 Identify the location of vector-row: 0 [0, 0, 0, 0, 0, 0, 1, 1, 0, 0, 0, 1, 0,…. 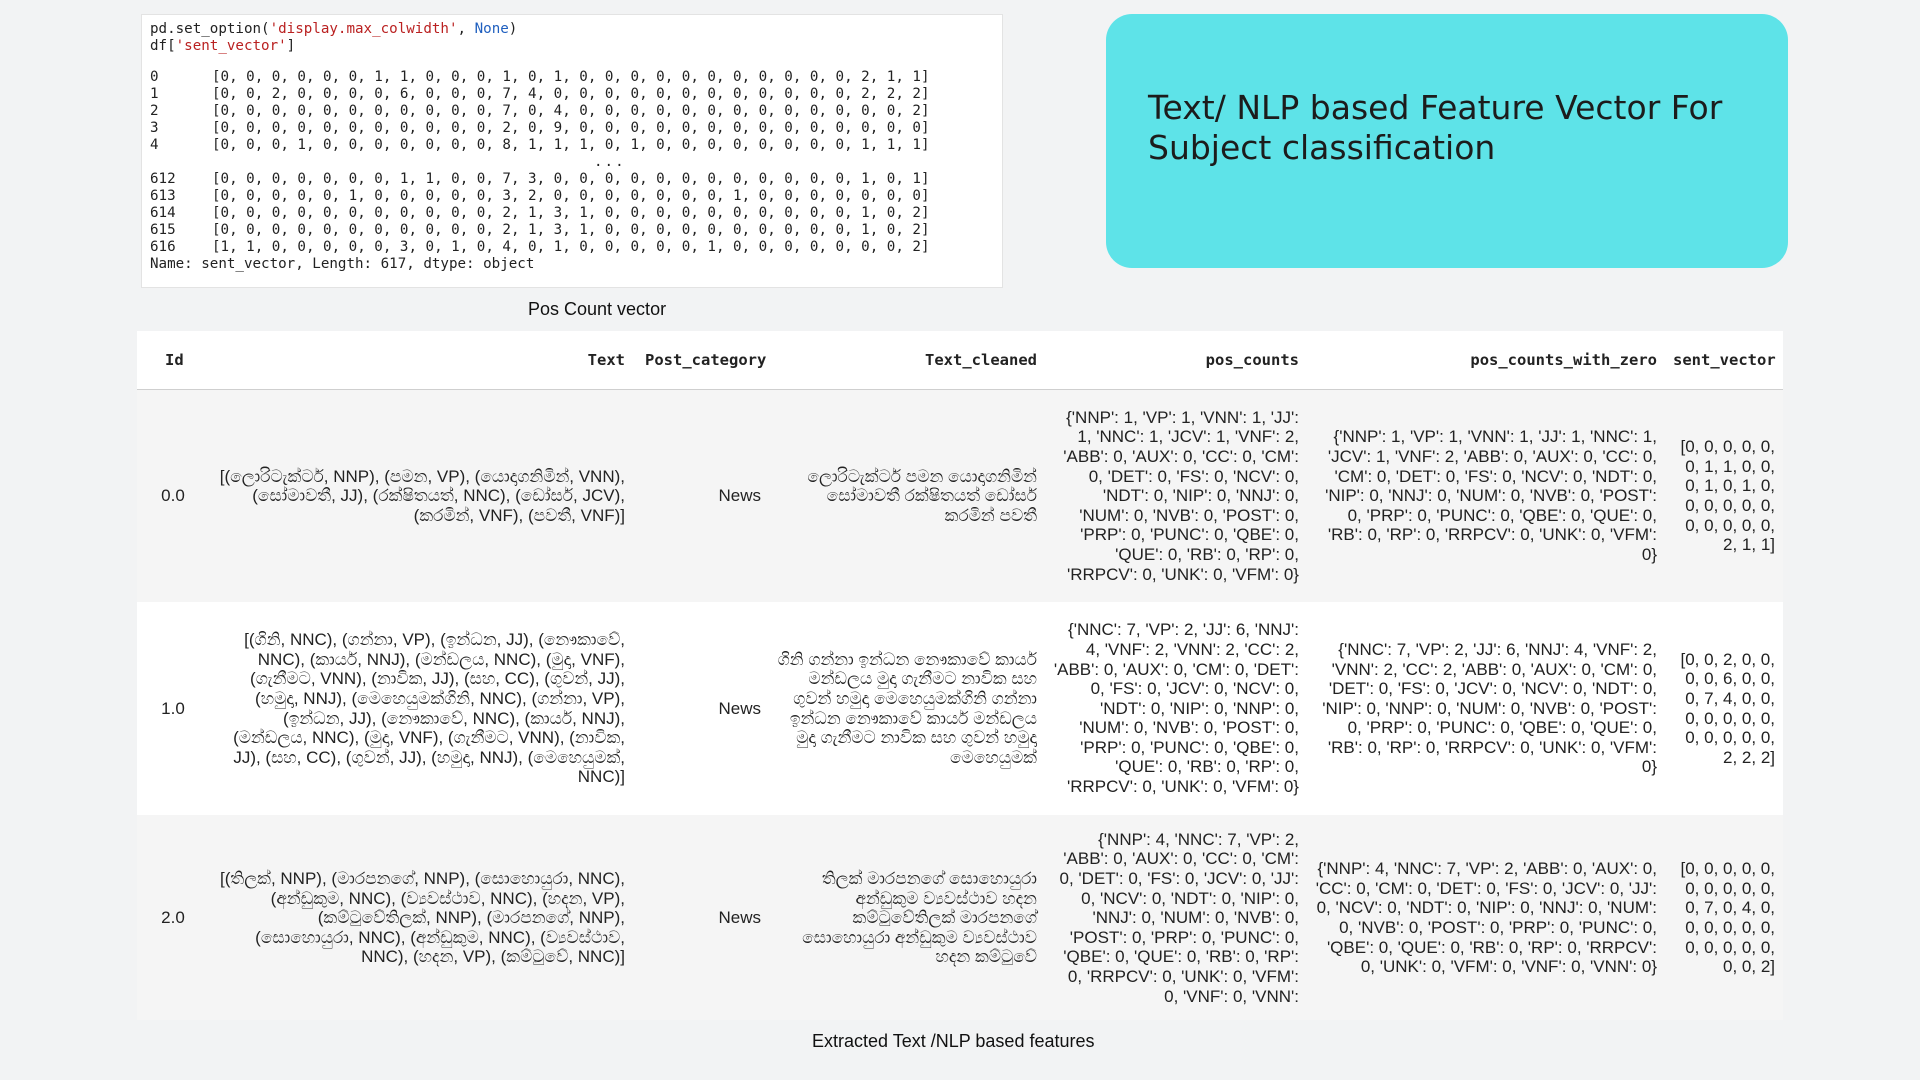
(571, 77).